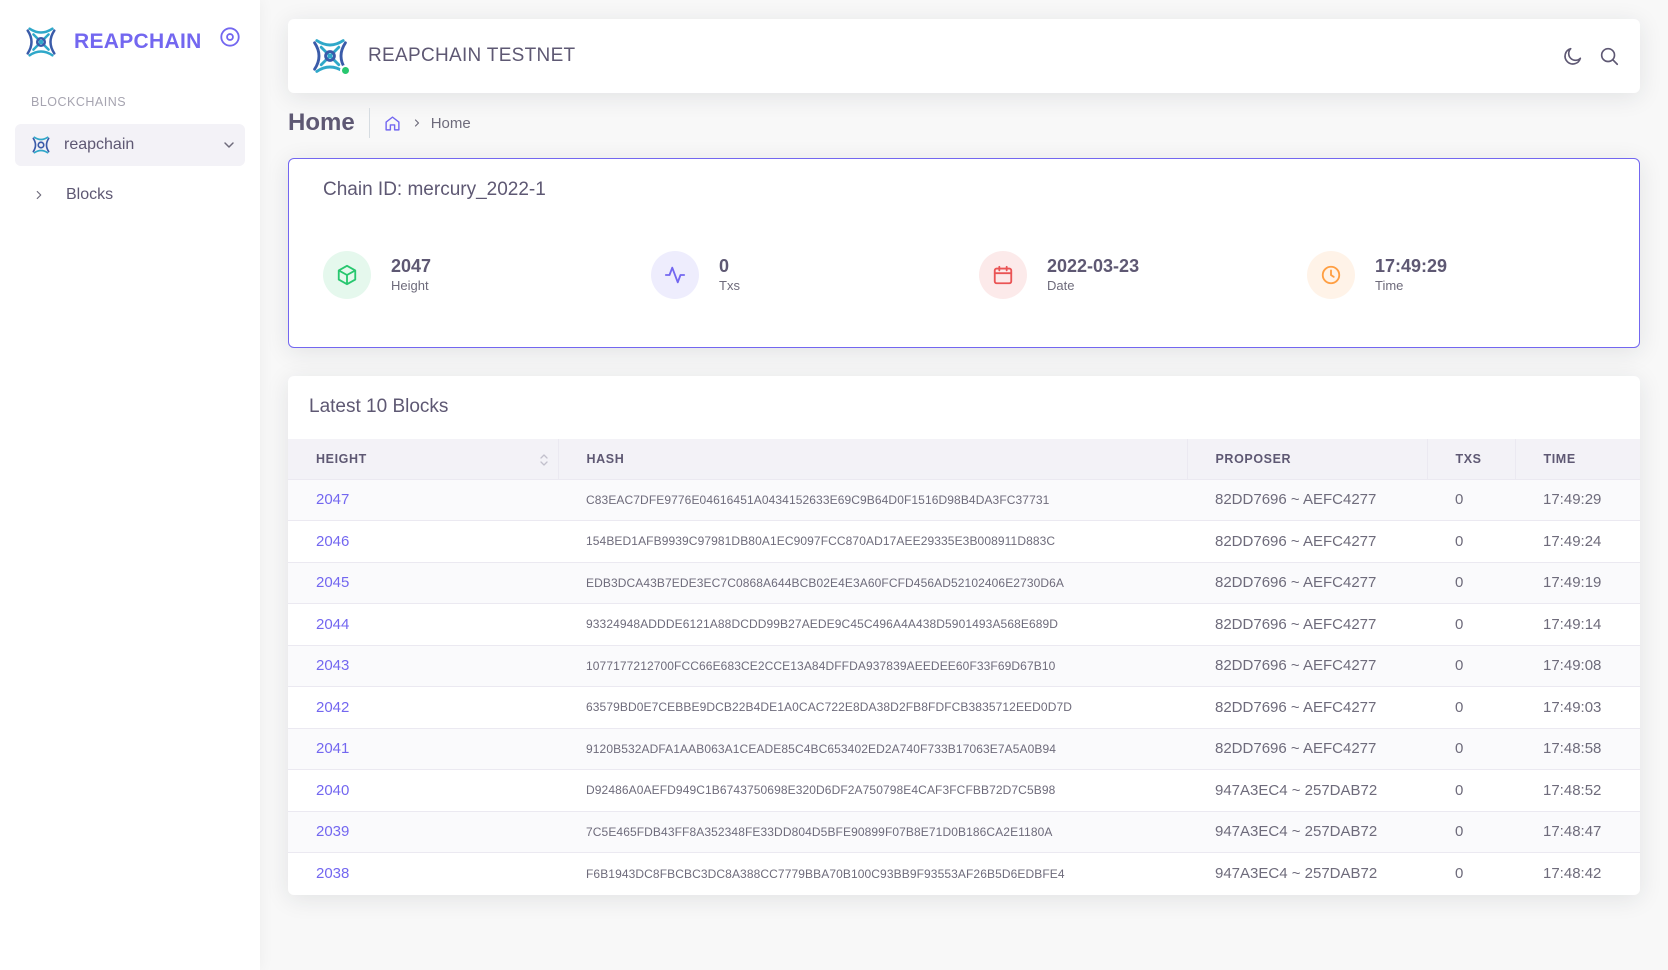 This screenshot has width=1668, height=970. I want to click on stat-label: Time, so click(1389, 285).